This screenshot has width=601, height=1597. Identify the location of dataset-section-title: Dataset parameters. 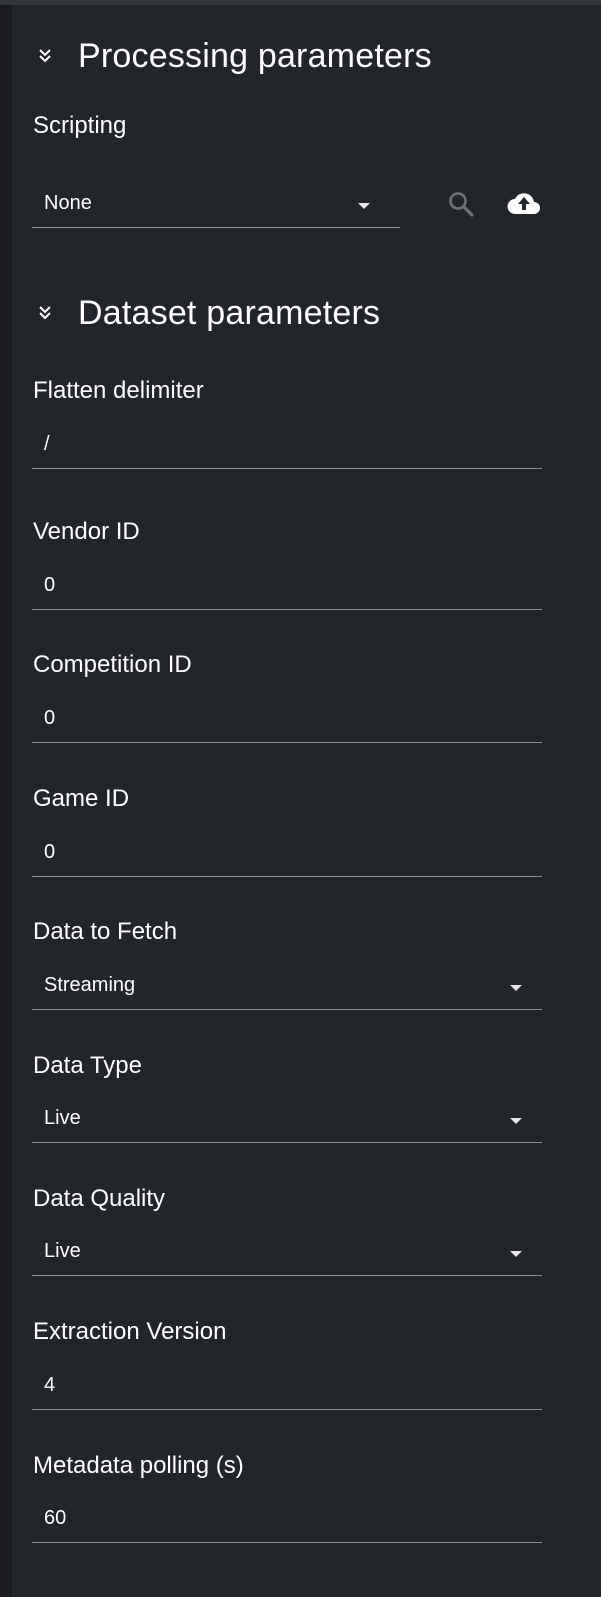
(229, 312).